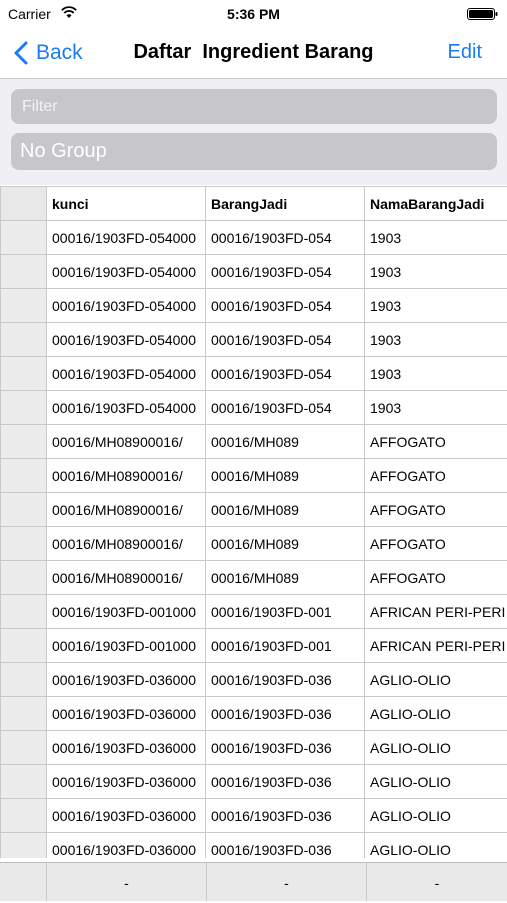 This screenshot has height=903, width=507. Describe the element at coordinates (48, 53) in the screenshot. I see `back-button: Back` at that location.